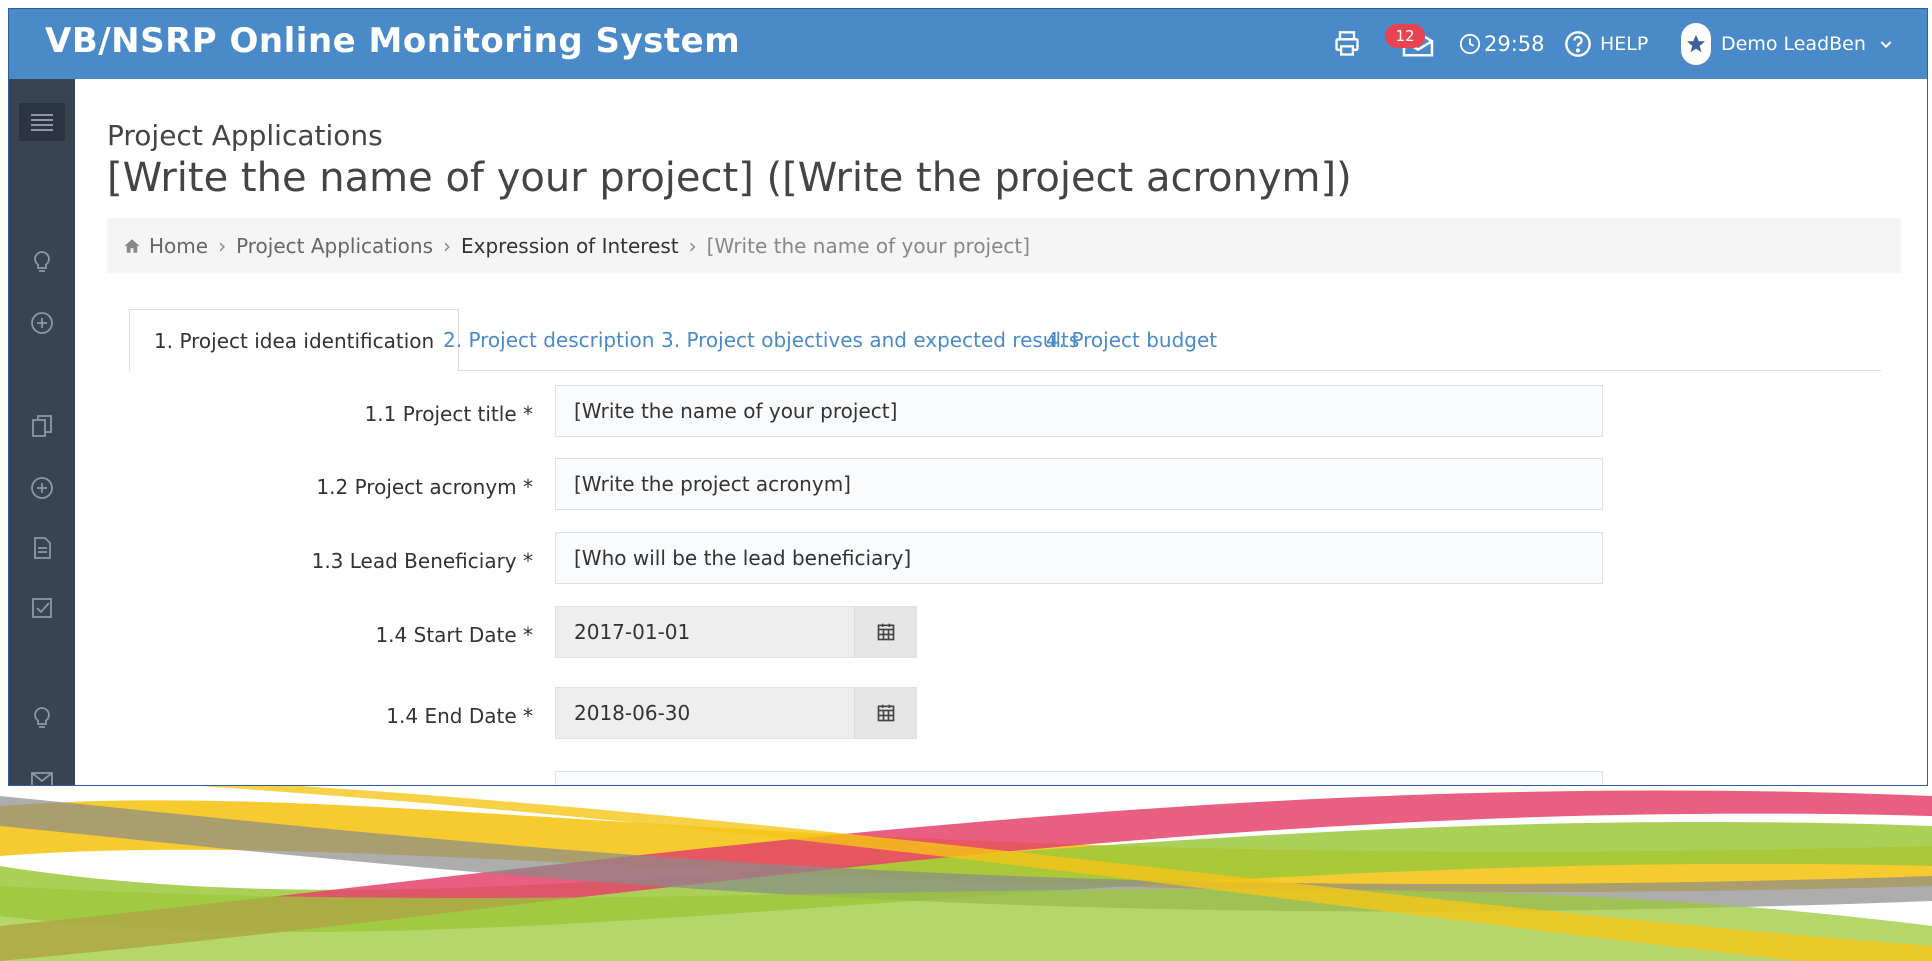 The width and height of the screenshot is (1932, 961). I want to click on help-icon, so click(1578, 44).